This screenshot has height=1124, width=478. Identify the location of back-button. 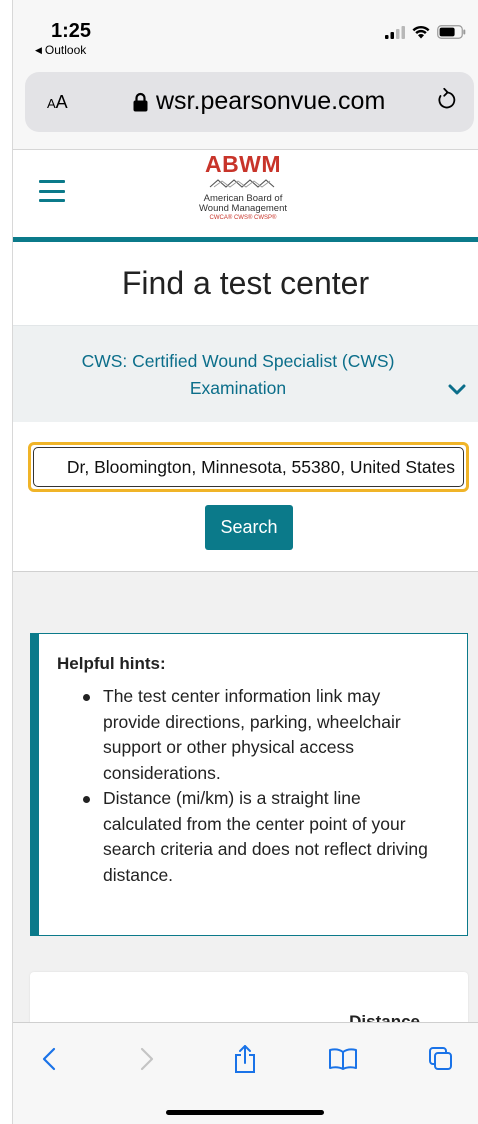
(49, 1059).